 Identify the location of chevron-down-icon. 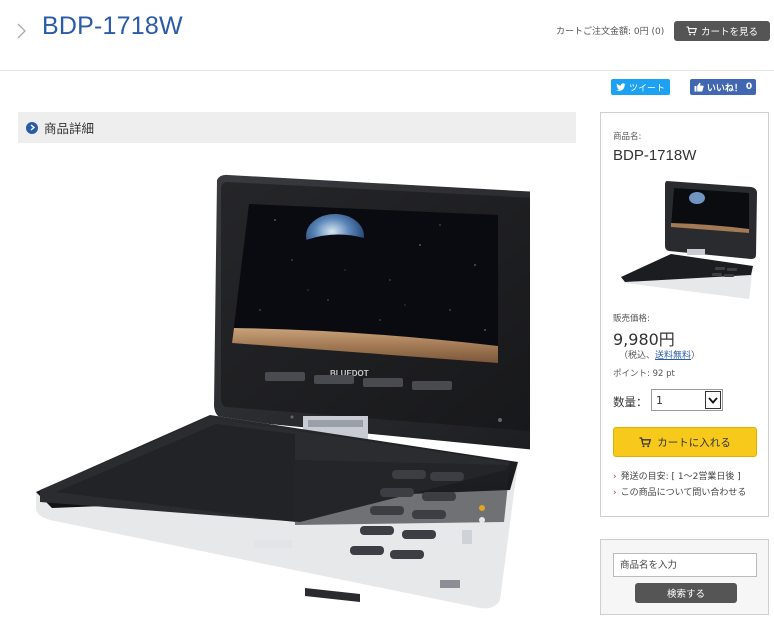
(713, 400).